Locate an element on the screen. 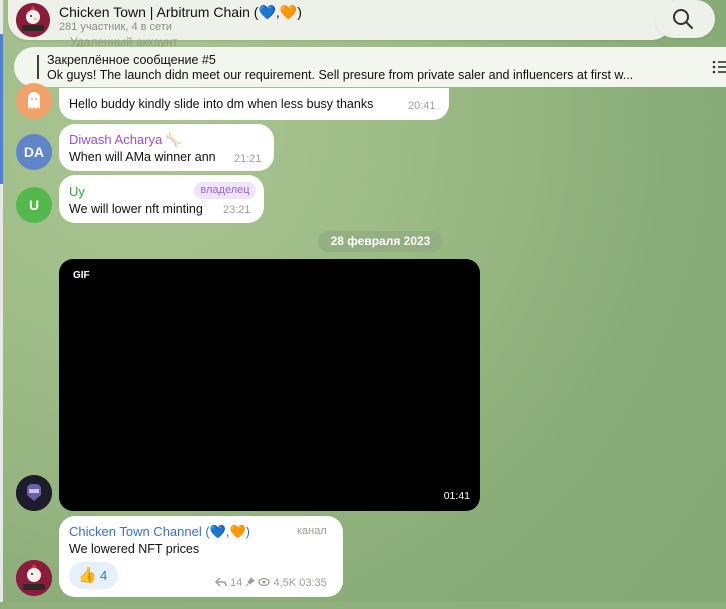  robot-avatar-icon is located at coordinates (34, 493).